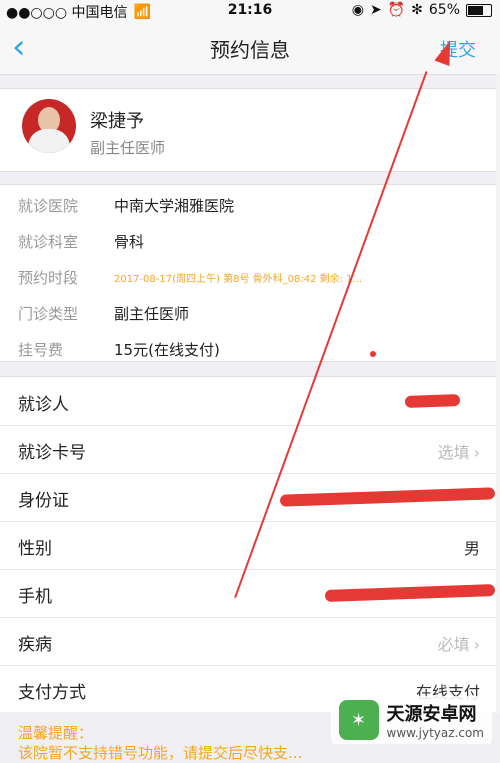 This screenshot has height=763, width=500. I want to click on battery-icon, so click(479, 10).